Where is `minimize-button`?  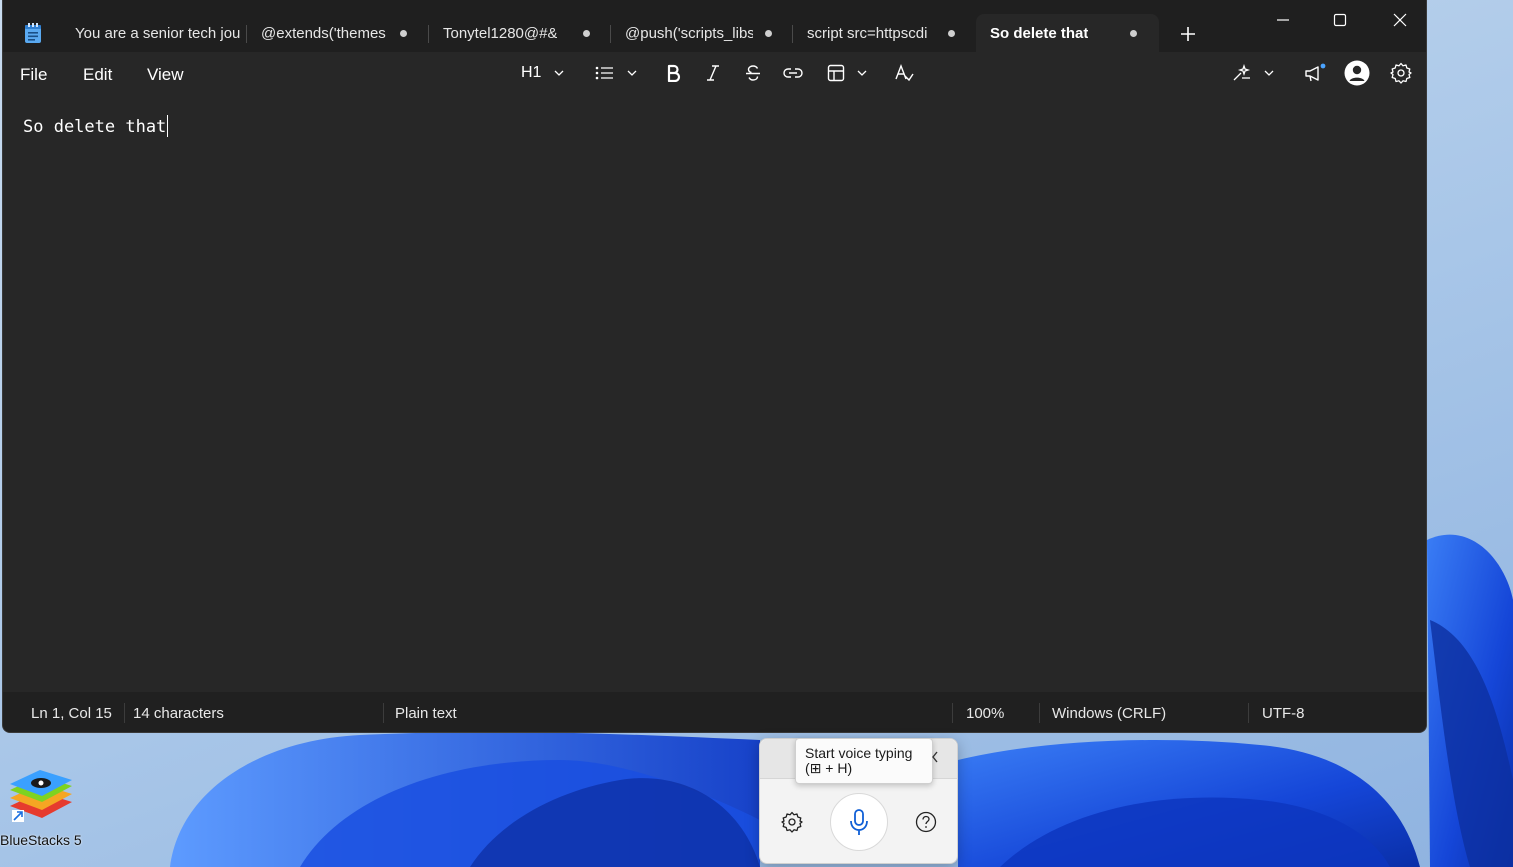 minimize-button is located at coordinates (1283, 20).